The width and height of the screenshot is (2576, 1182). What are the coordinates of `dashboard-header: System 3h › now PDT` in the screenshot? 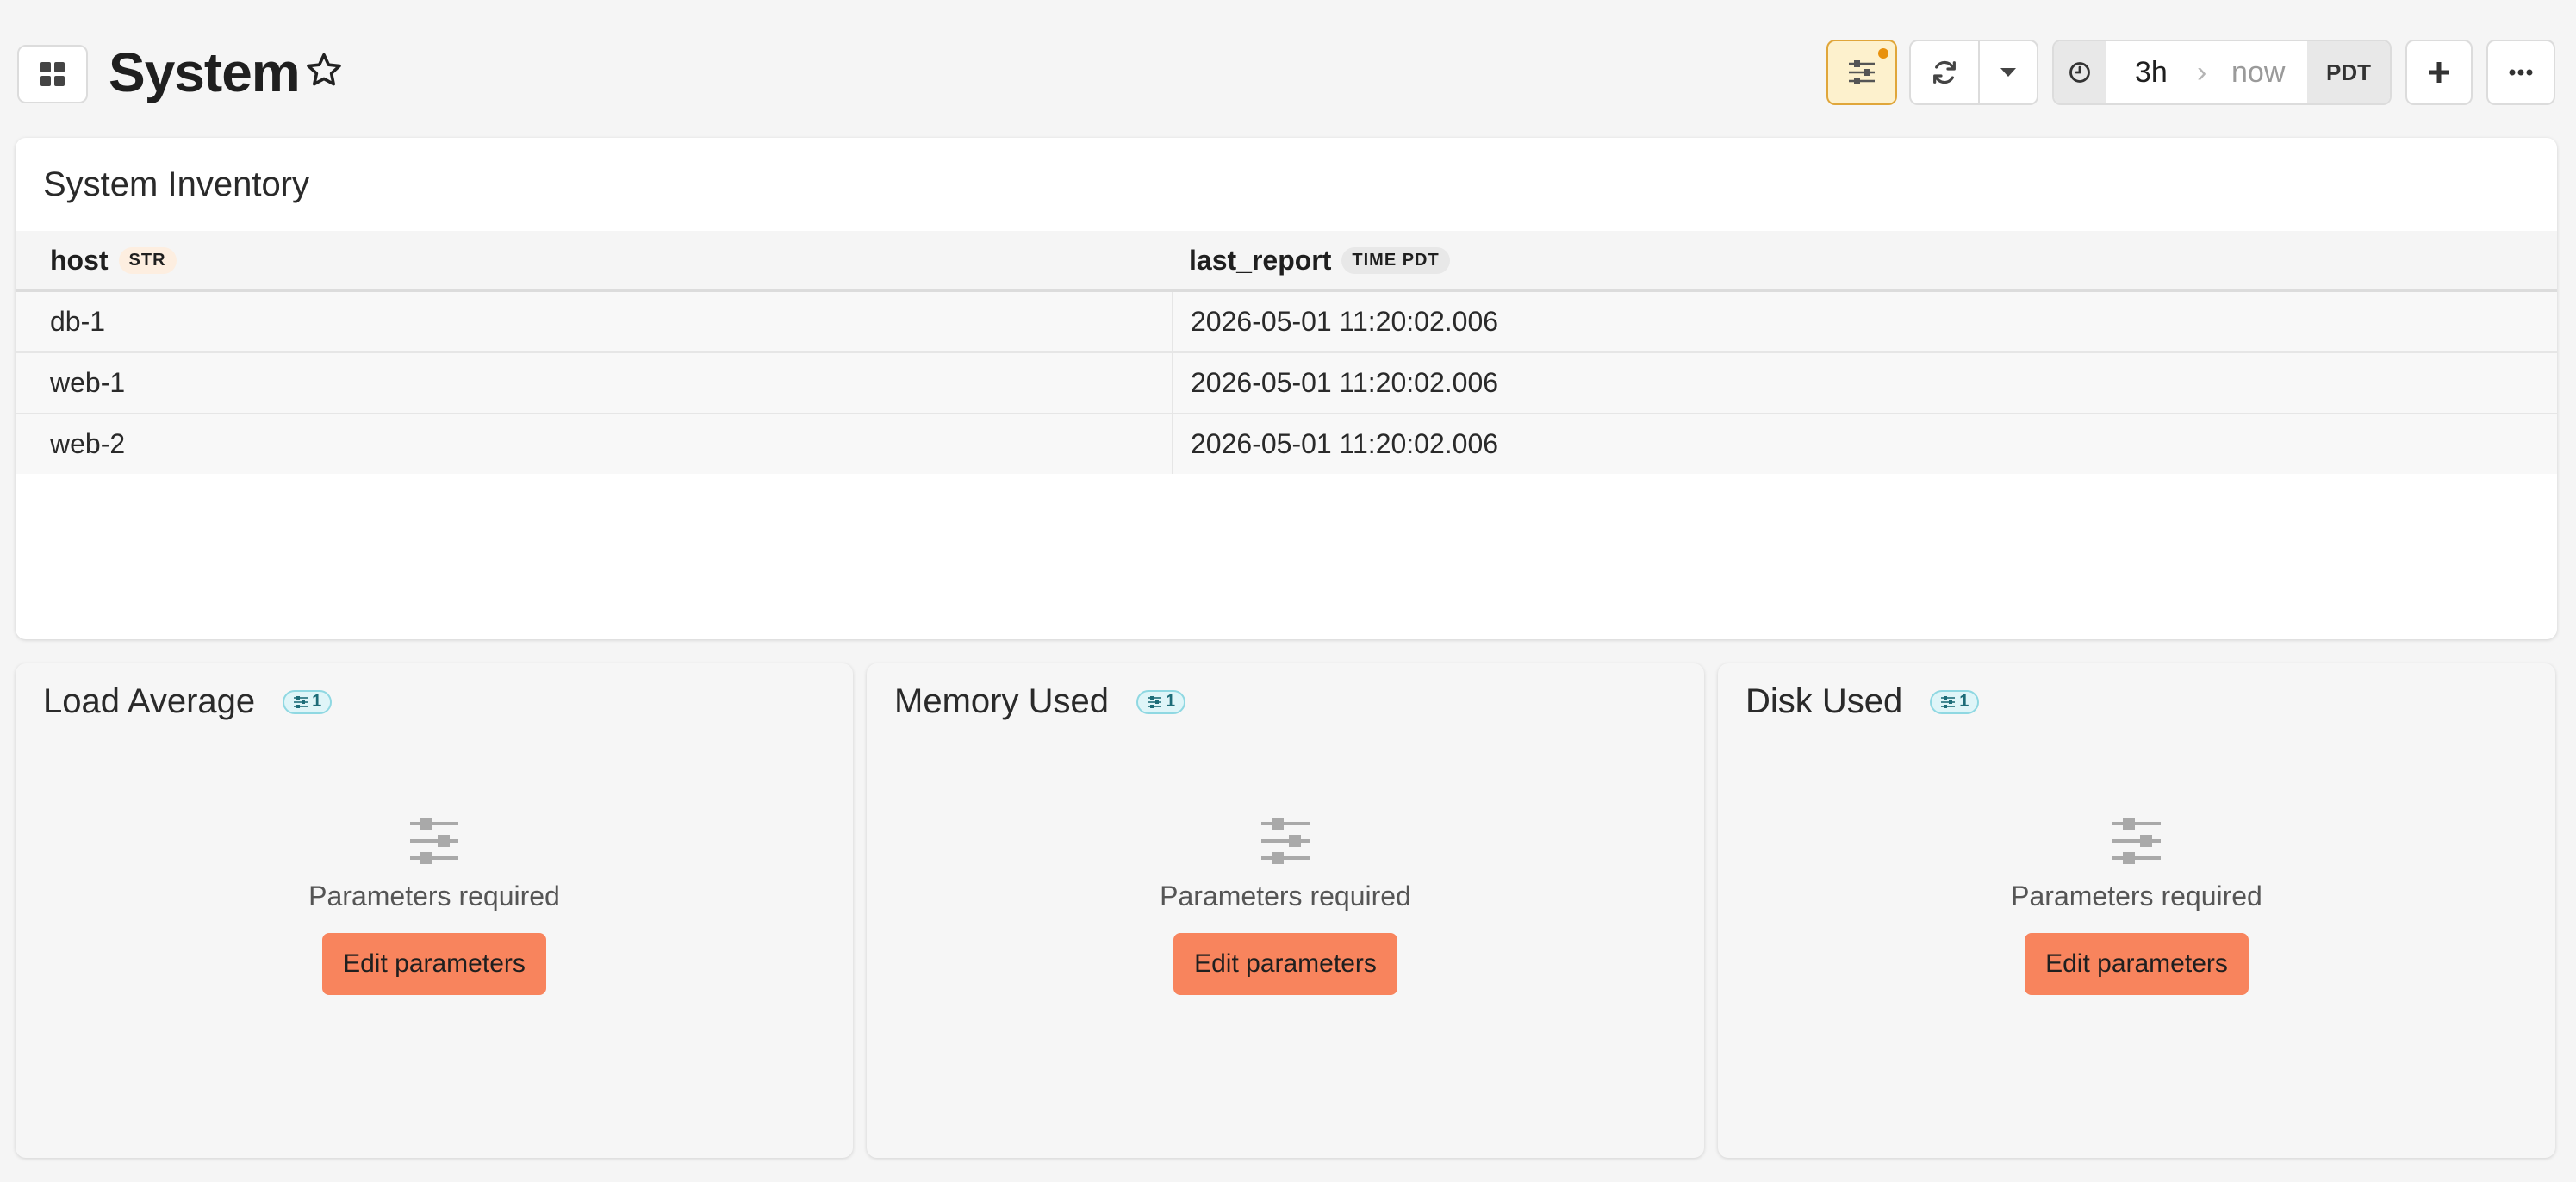 It's located at (1288, 73).